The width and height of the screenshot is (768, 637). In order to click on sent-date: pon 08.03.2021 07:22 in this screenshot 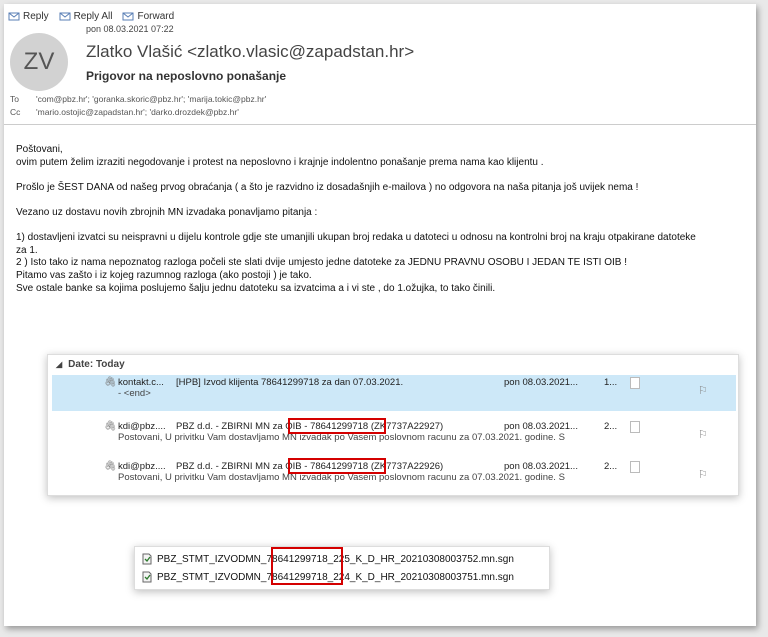, I will do `click(130, 29)`.